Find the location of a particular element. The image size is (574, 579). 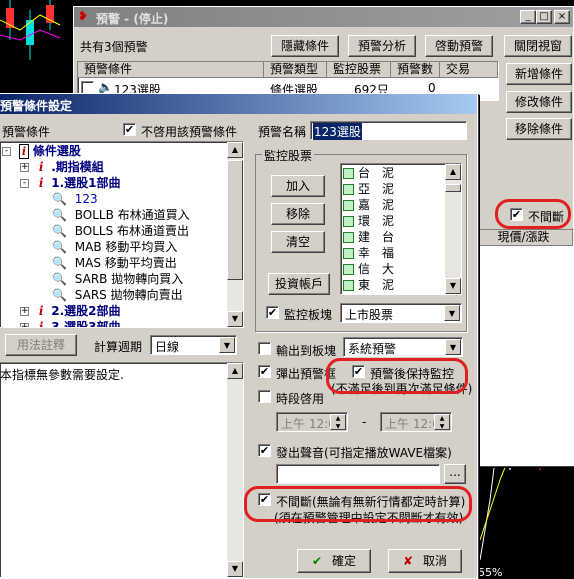

alert-manager-titlebar: ❥ 預警 - (停止) _ □ × is located at coordinates (323, 17).